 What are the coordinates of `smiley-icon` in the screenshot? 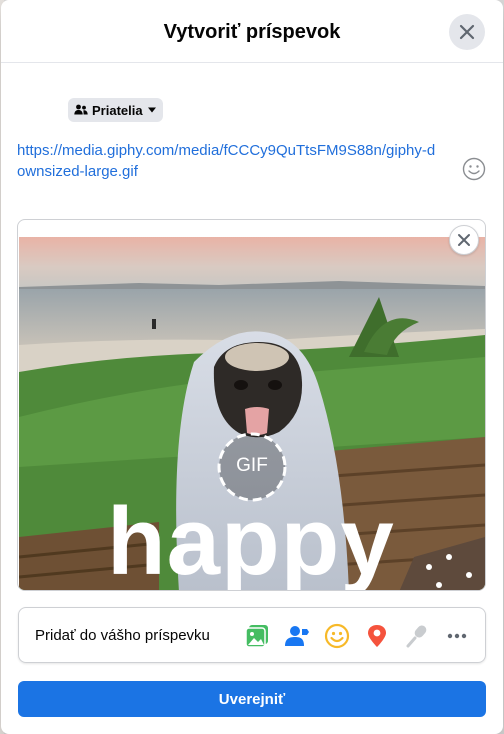 It's located at (474, 169).